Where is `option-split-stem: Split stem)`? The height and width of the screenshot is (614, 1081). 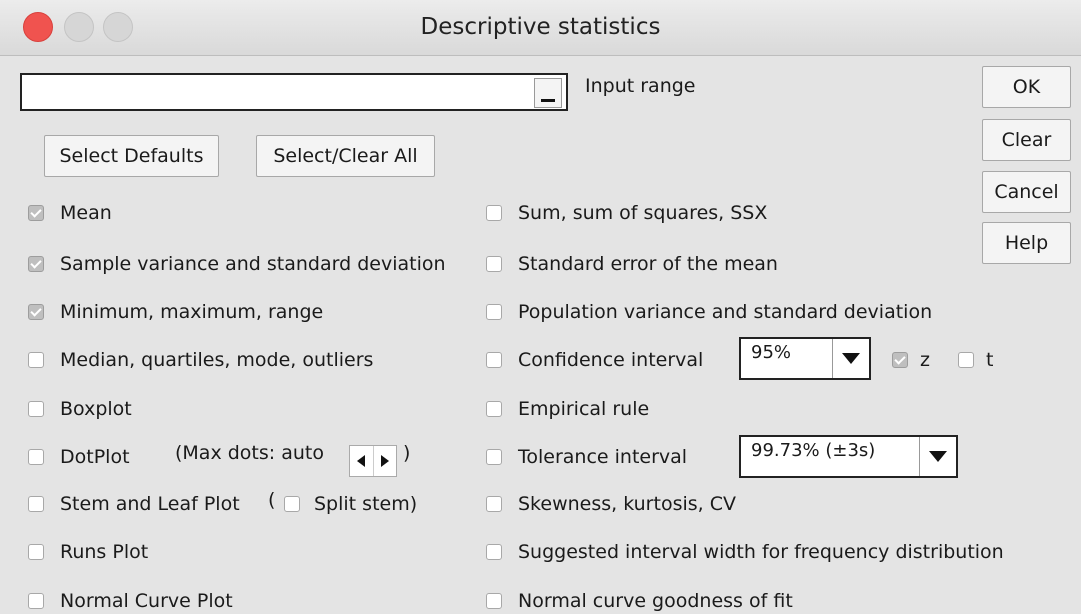
option-split-stem: Split stem) is located at coordinates (350, 504).